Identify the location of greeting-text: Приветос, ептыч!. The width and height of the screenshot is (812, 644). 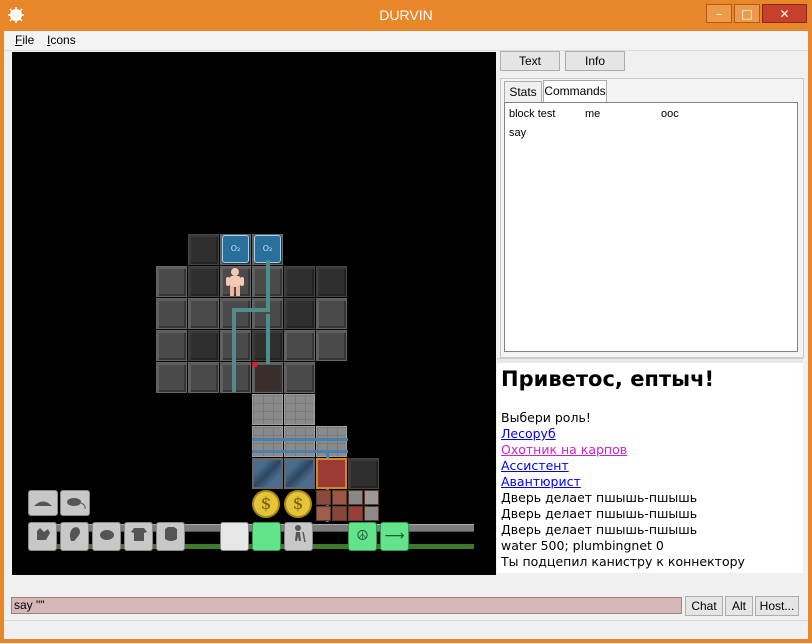
(608, 379).